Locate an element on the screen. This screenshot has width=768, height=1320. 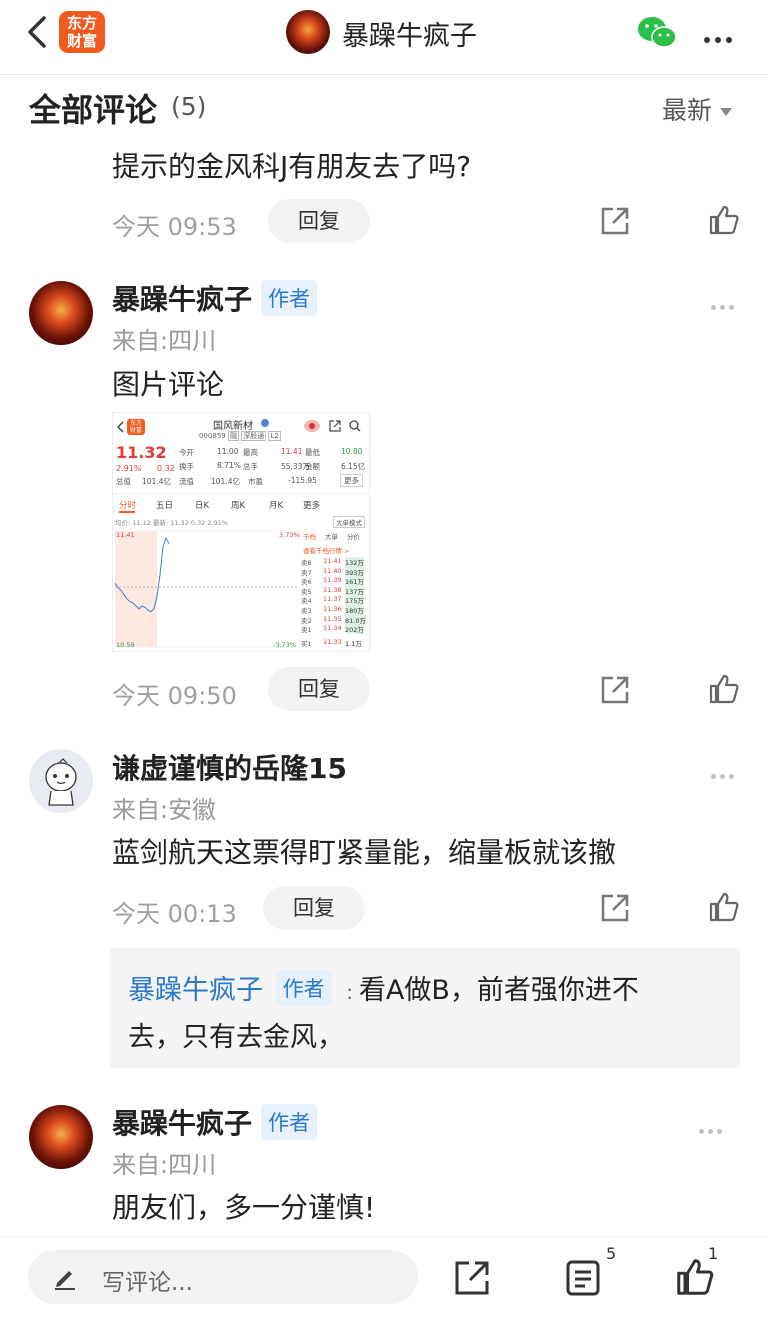
quote-text-line2: 去，只有去金风， is located at coordinates (236, 1037).